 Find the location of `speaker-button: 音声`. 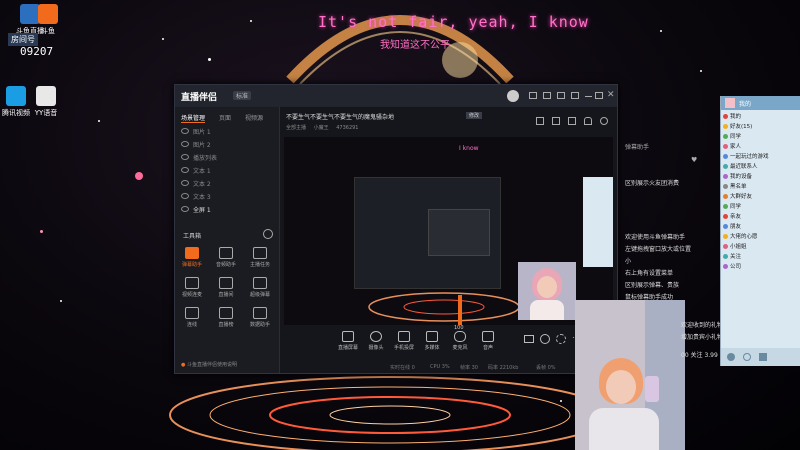

speaker-button: 音声 is located at coordinates (488, 341).